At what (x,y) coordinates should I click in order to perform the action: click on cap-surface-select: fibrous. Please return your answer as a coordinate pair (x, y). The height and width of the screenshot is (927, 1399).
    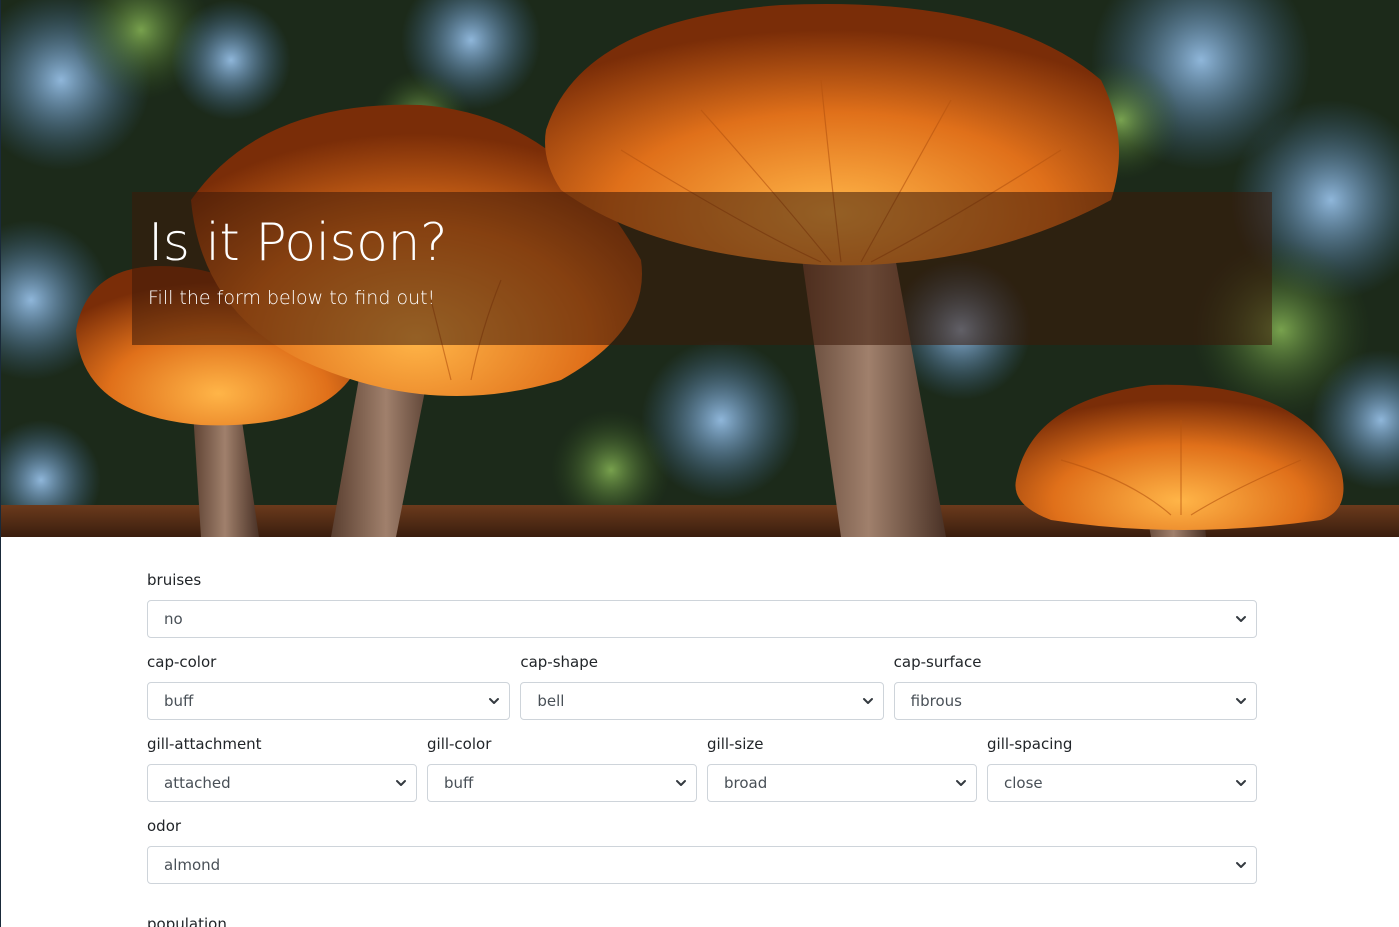
    Looking at the image, I should click on (1075, 701).